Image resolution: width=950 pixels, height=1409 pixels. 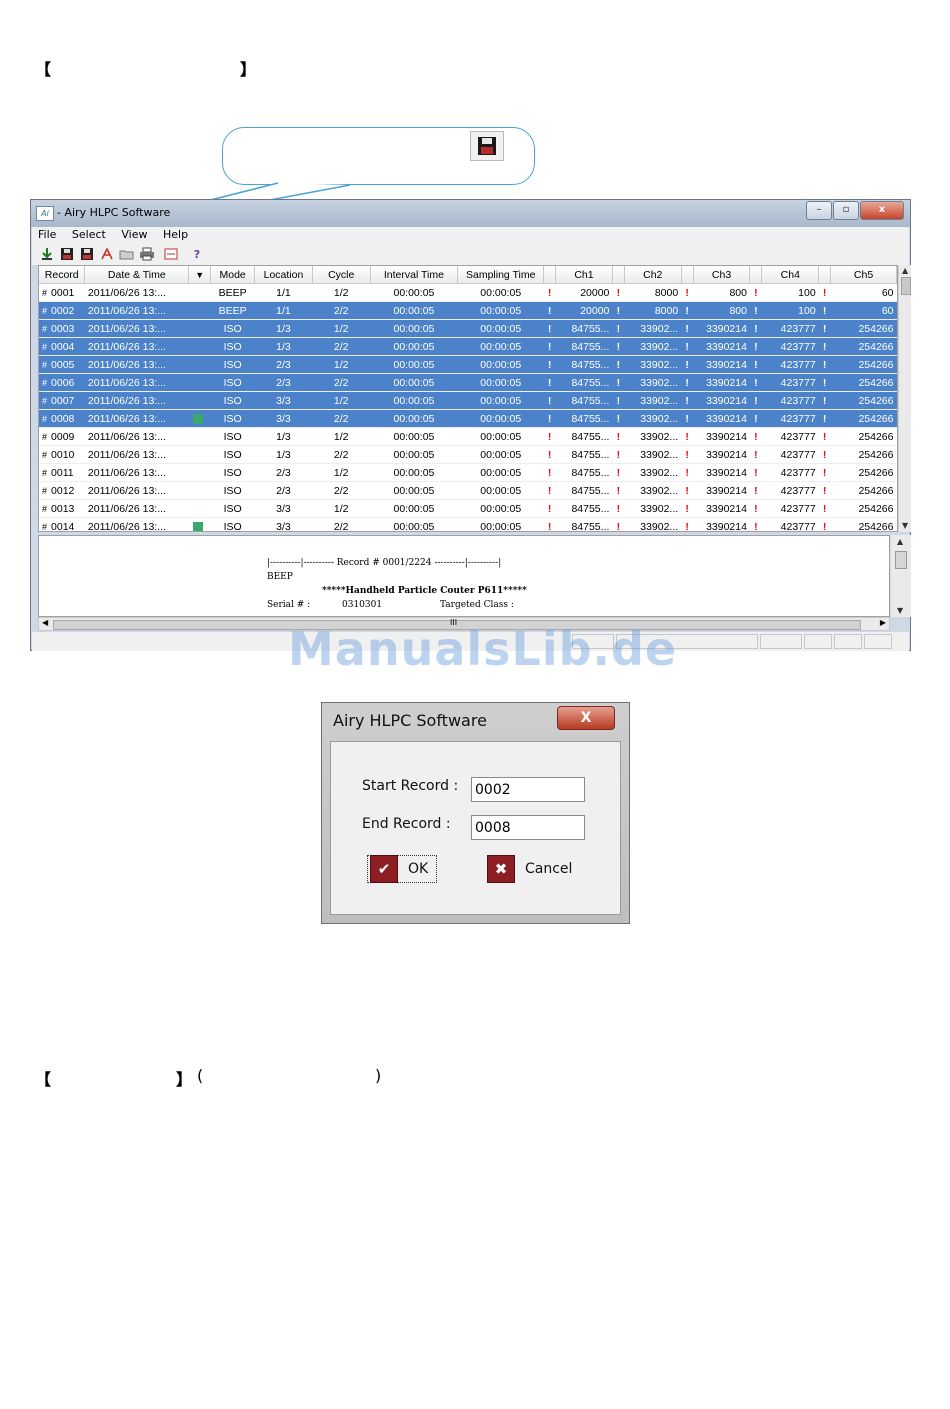 I want to click on record-number: 0012, so click(x=63, y=490).